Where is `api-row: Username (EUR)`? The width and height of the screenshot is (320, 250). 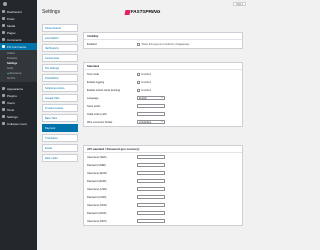 api-row: Username (EUR) is located at coordinates (163, 173).